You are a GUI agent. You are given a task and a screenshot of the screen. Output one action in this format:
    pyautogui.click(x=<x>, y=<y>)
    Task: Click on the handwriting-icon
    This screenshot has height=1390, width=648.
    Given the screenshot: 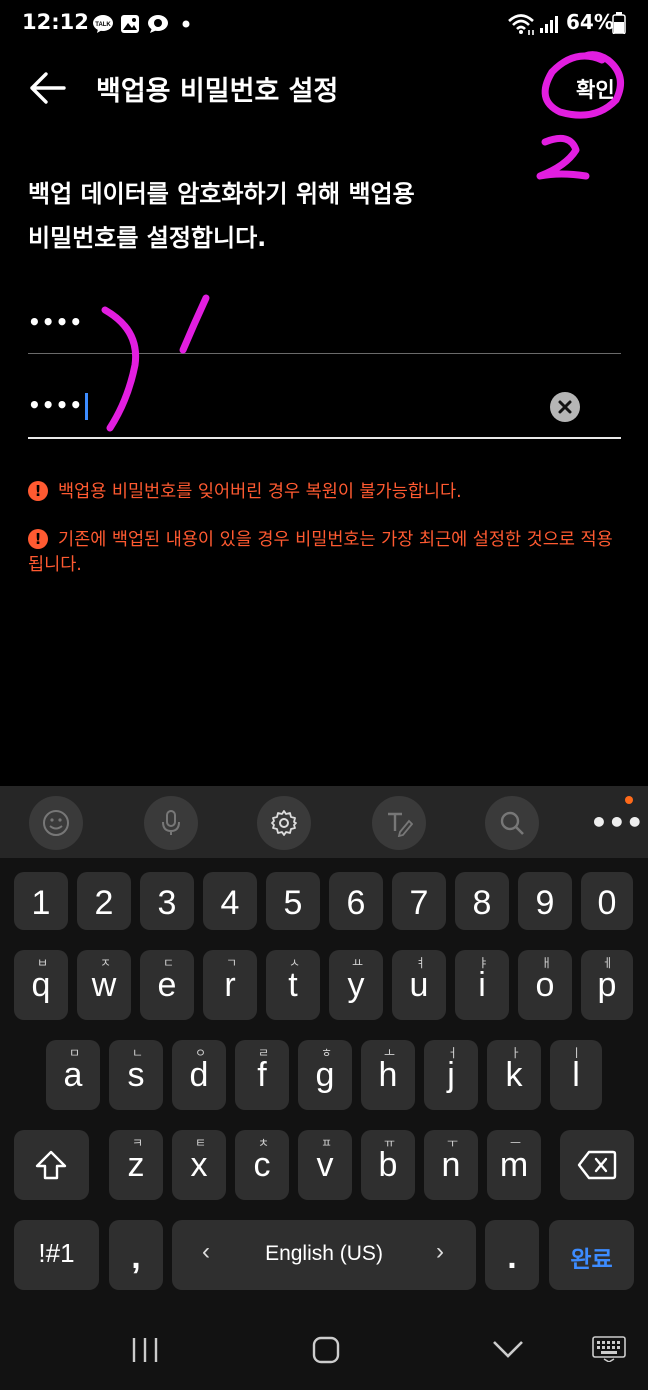 What is the action you would take?
    pyautogui.click(x=399, y=823)
    